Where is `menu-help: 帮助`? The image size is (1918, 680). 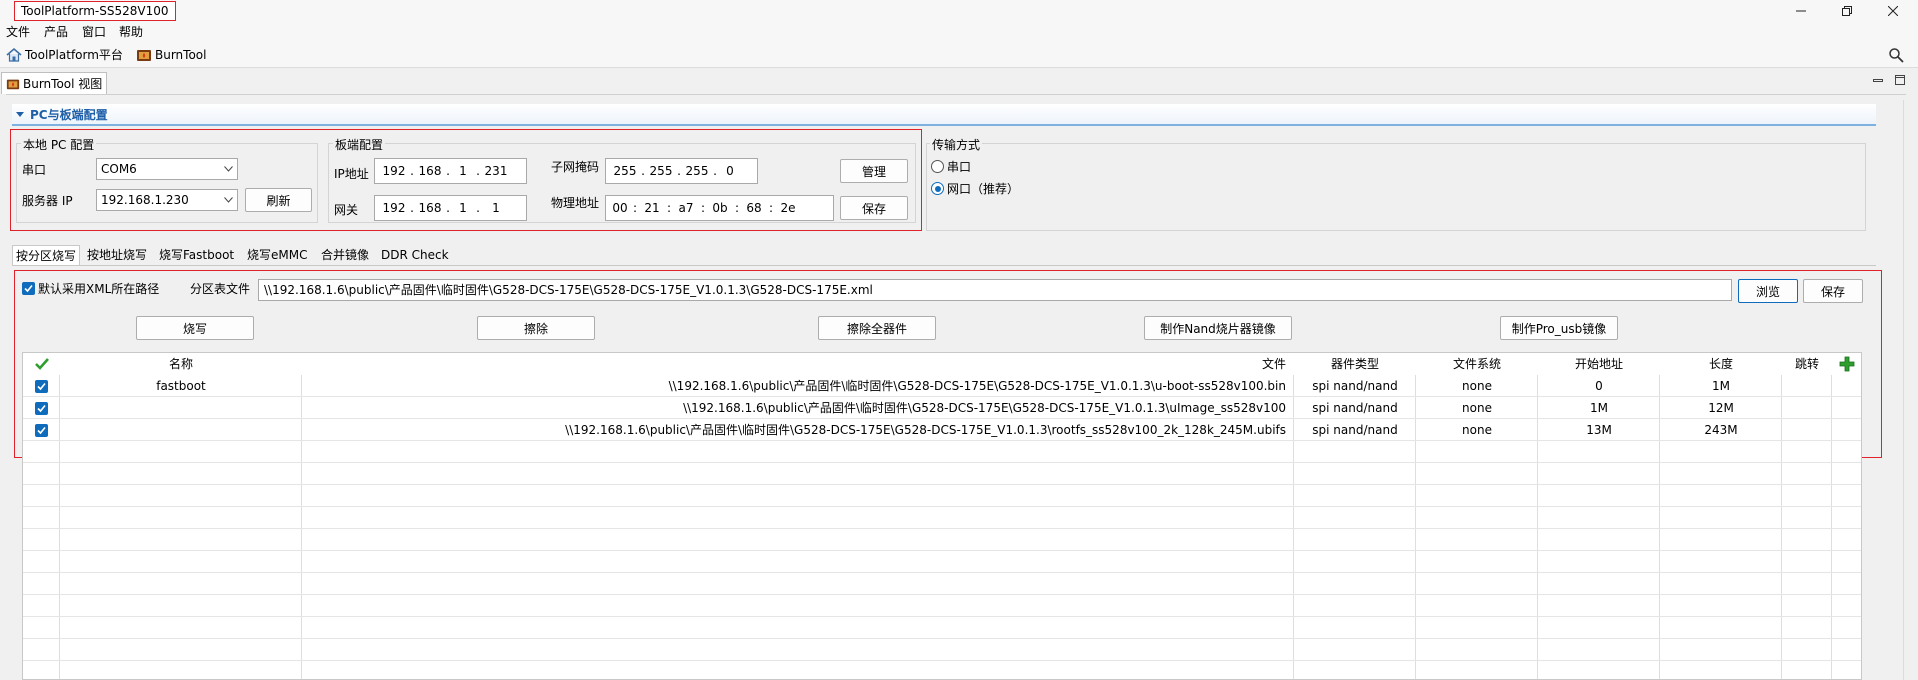 menu-help: 帮助 is located at coordinates (131, 32).